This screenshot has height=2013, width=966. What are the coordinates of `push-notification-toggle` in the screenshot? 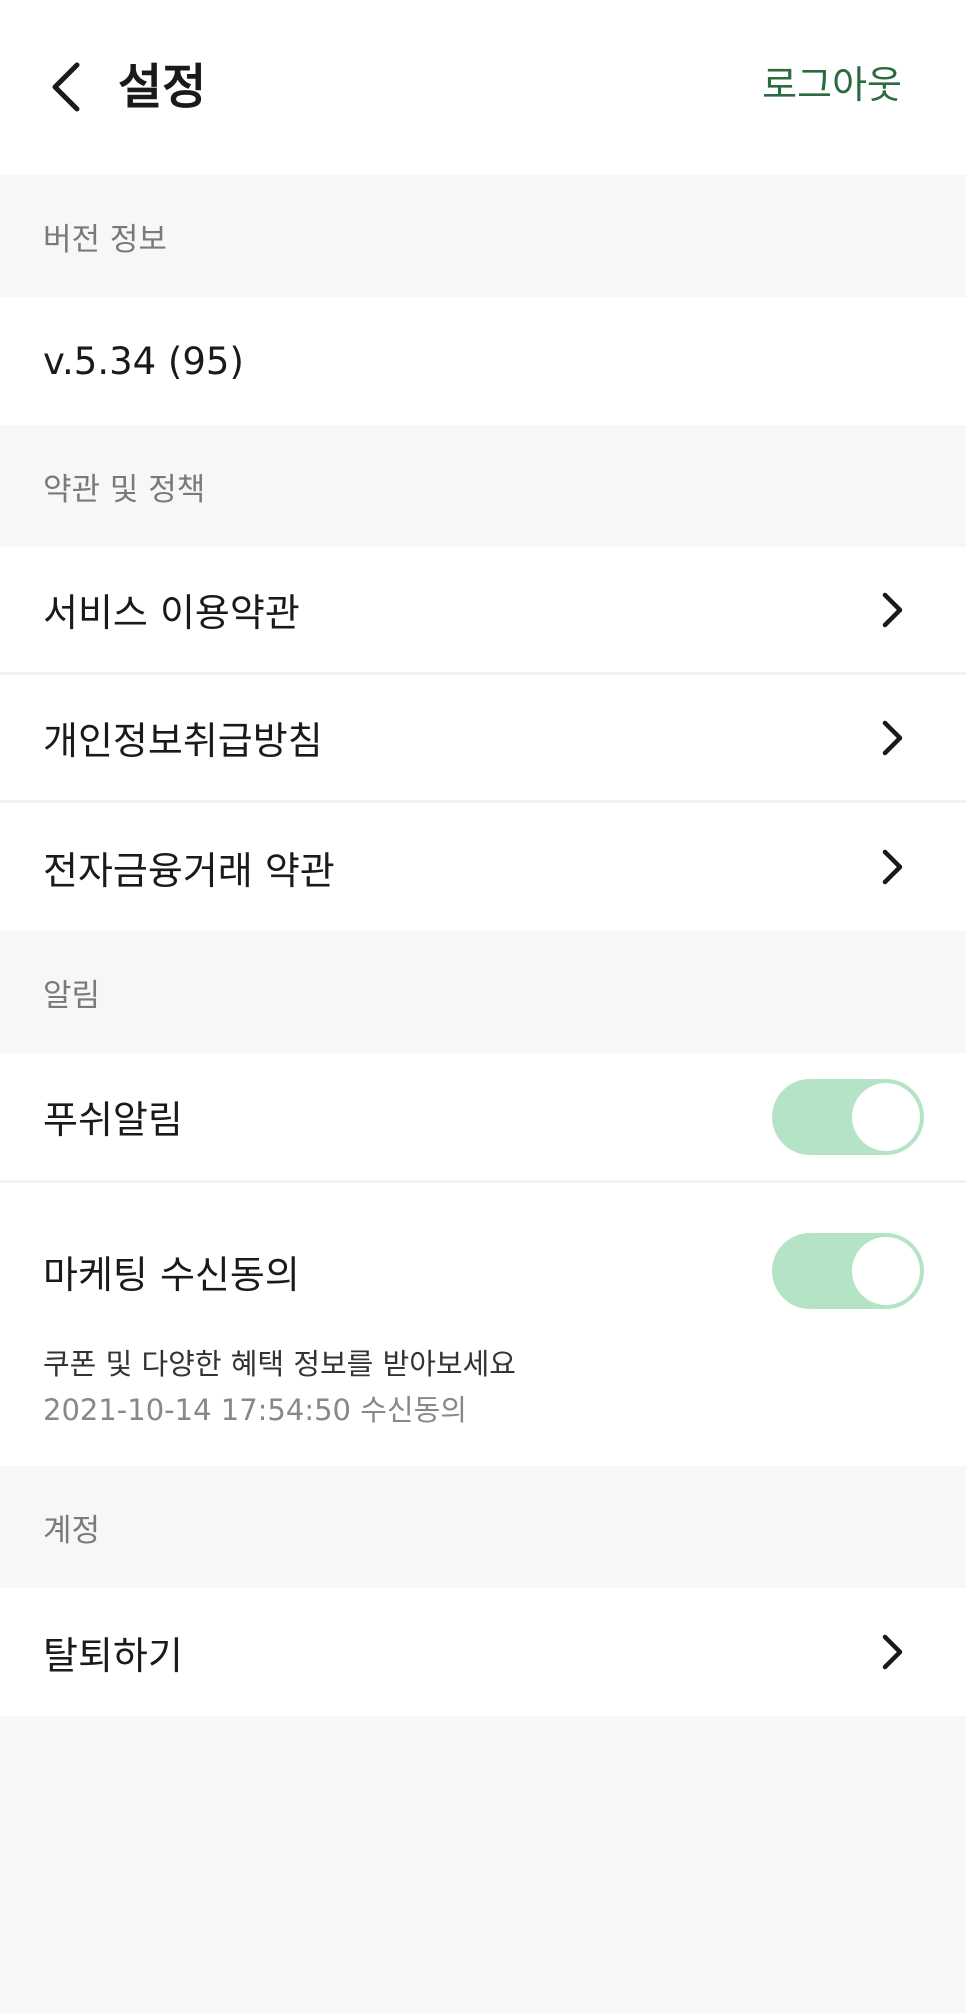 It's located at (848, 1116).